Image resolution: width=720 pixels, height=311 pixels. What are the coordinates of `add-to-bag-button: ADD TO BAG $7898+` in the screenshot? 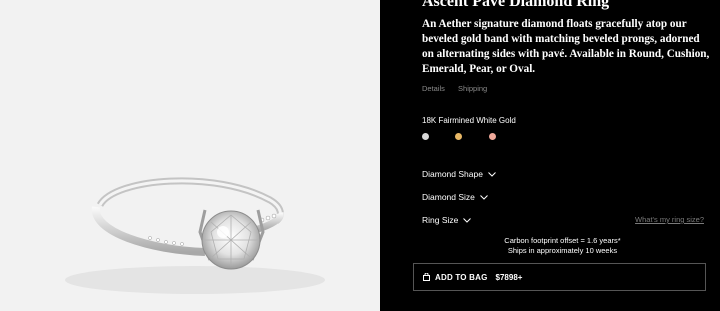 It's located at (559, 277).